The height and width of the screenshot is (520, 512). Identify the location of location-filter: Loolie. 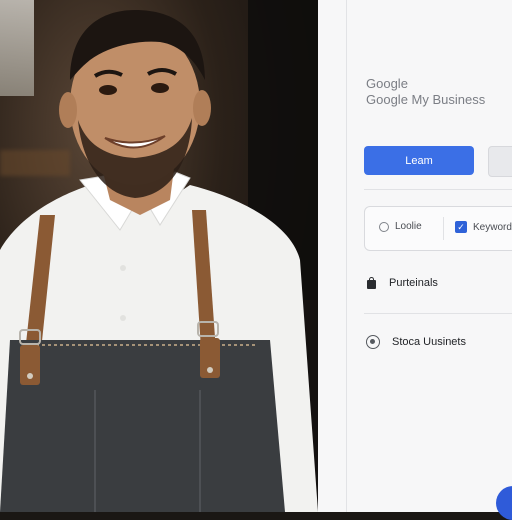
(400, 226).